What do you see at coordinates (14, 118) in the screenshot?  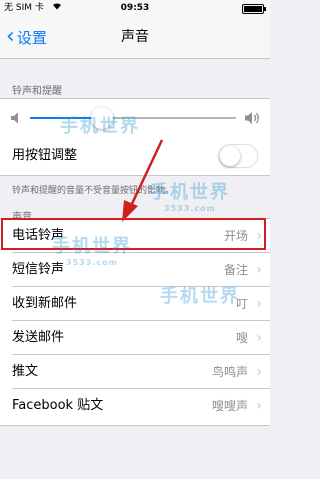 I see `speaker-low-icon` at bounding box center [14, 118].